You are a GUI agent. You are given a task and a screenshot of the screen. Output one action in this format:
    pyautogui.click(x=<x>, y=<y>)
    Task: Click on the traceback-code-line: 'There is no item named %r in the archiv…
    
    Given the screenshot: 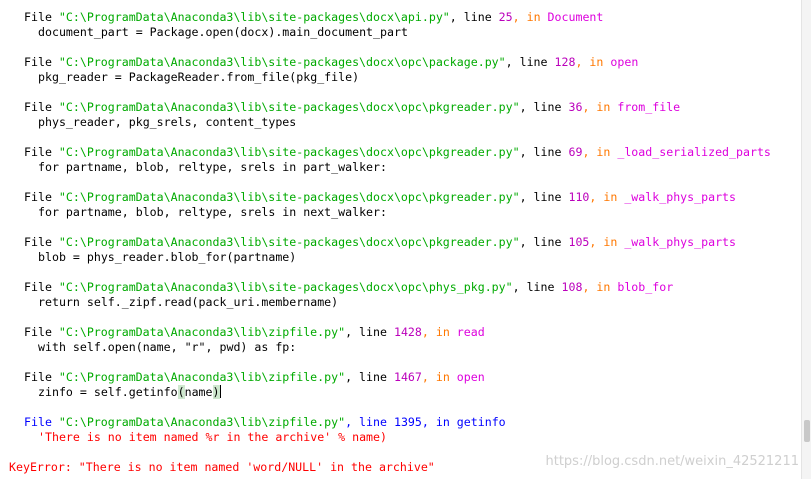 What is the action you would take?
    pyautogui.click(x=213, y=437)
    